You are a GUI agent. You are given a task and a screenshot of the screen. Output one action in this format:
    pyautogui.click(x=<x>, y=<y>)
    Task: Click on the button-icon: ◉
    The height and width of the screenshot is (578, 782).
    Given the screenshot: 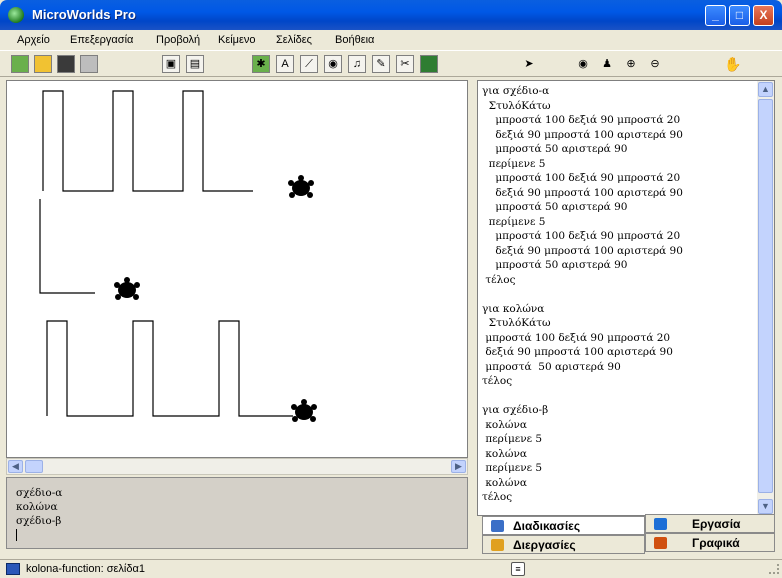 What is the action you would take?
    pyautogui.click(x=333, y=64)
    